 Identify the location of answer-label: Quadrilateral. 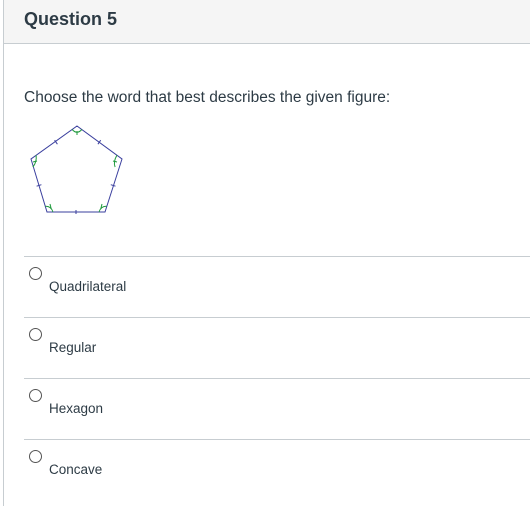
(88, 286).